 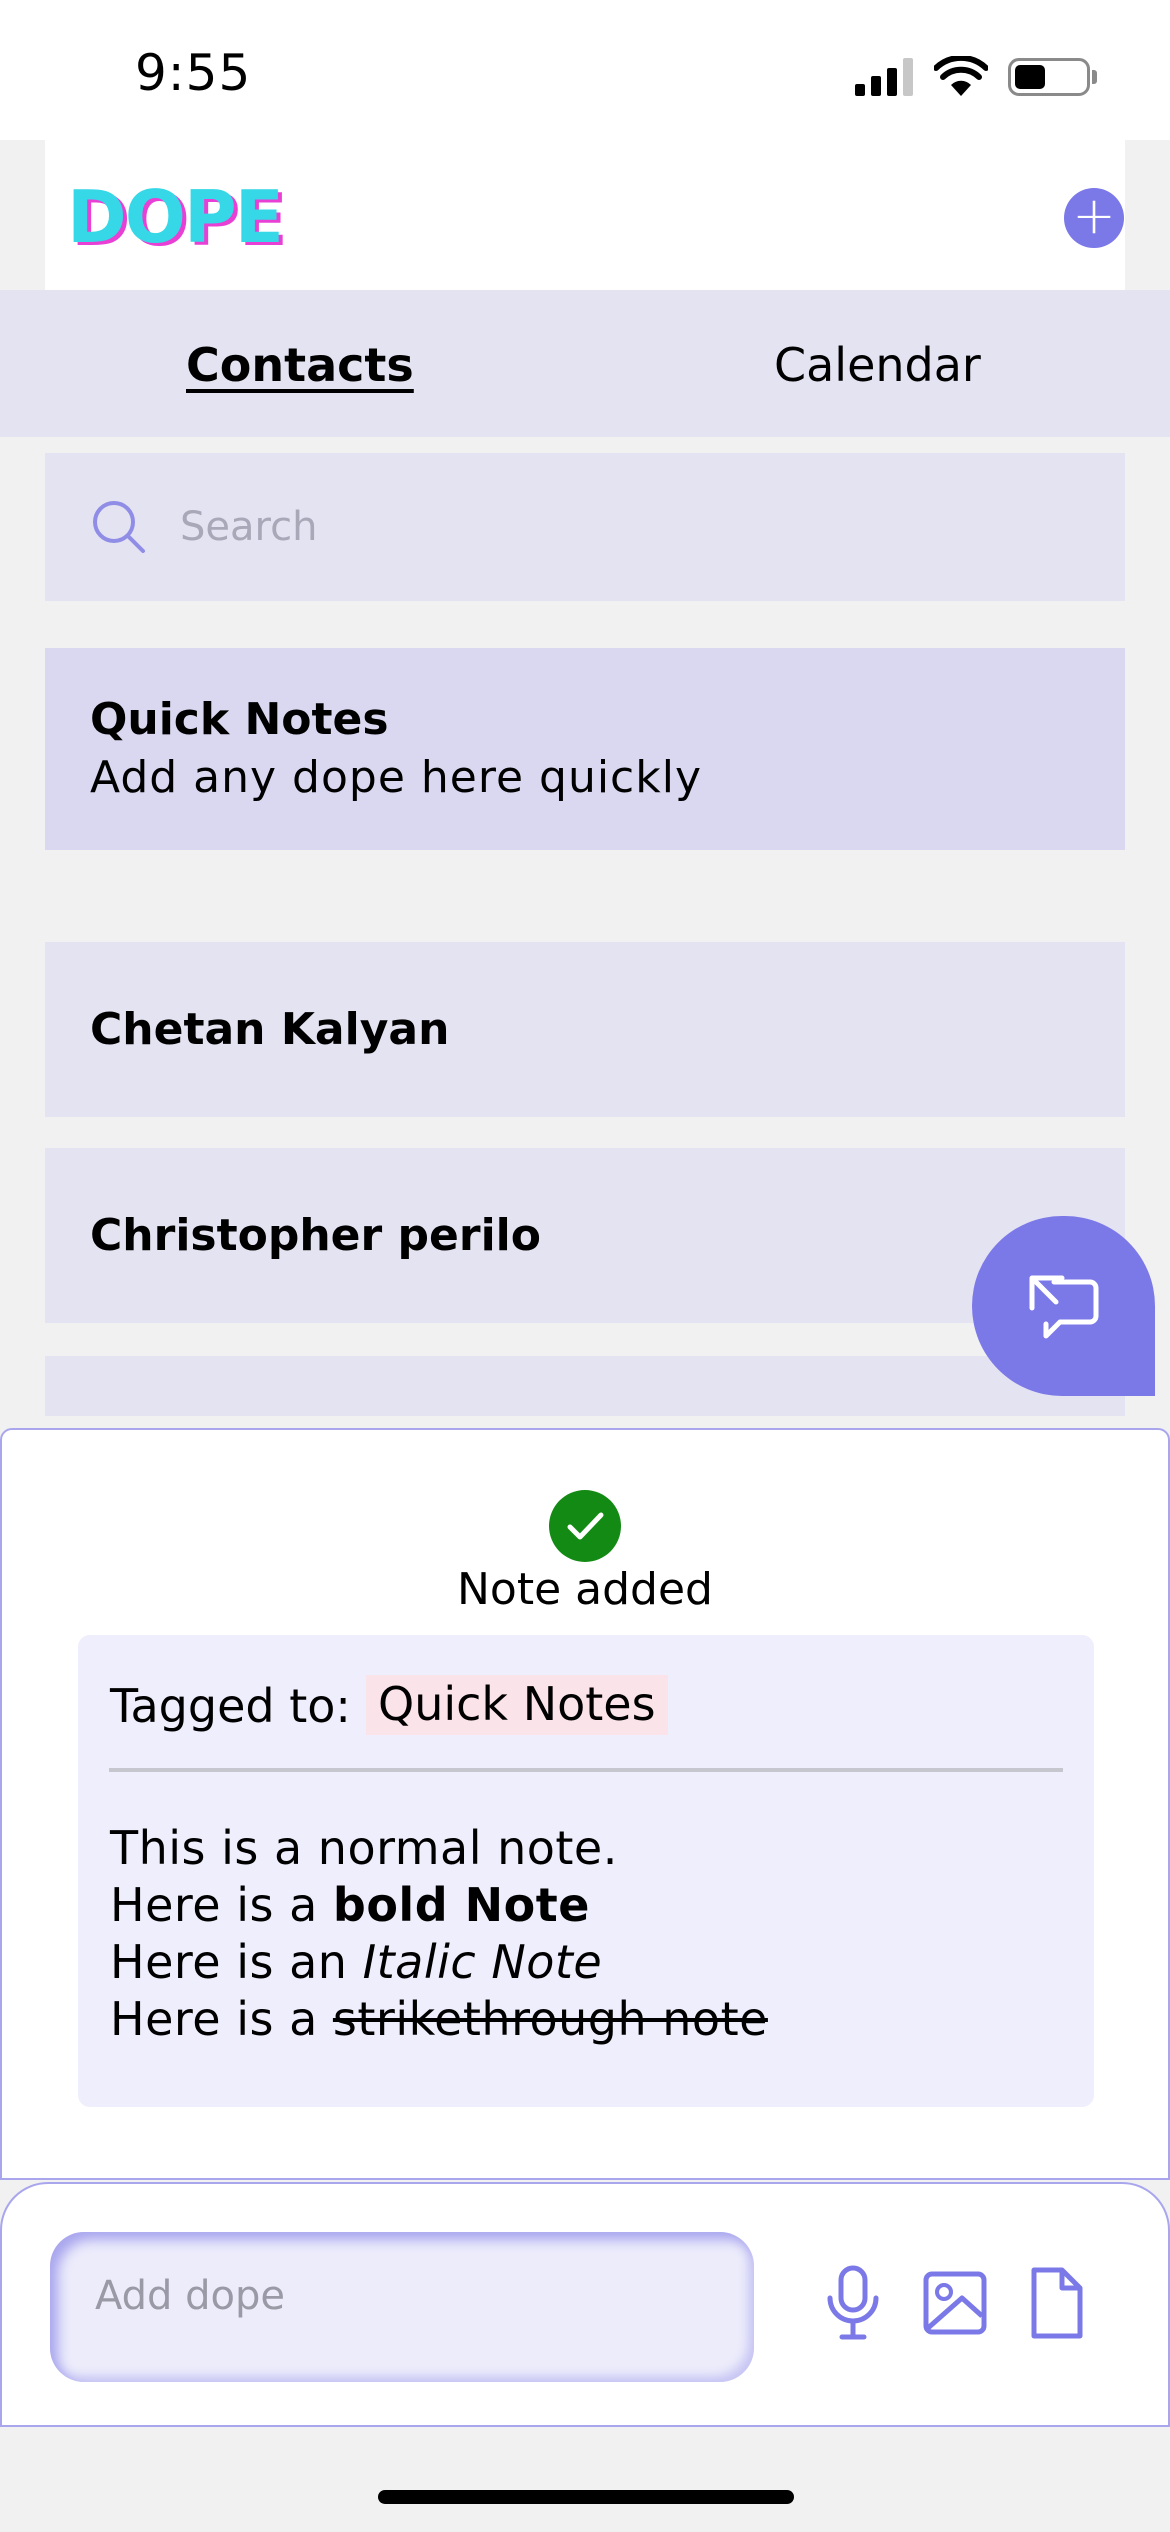 What do you see at coordinates (405, 2296) in the screenshot?
I see `add-dope-input` at bounding box center [405, 2296].